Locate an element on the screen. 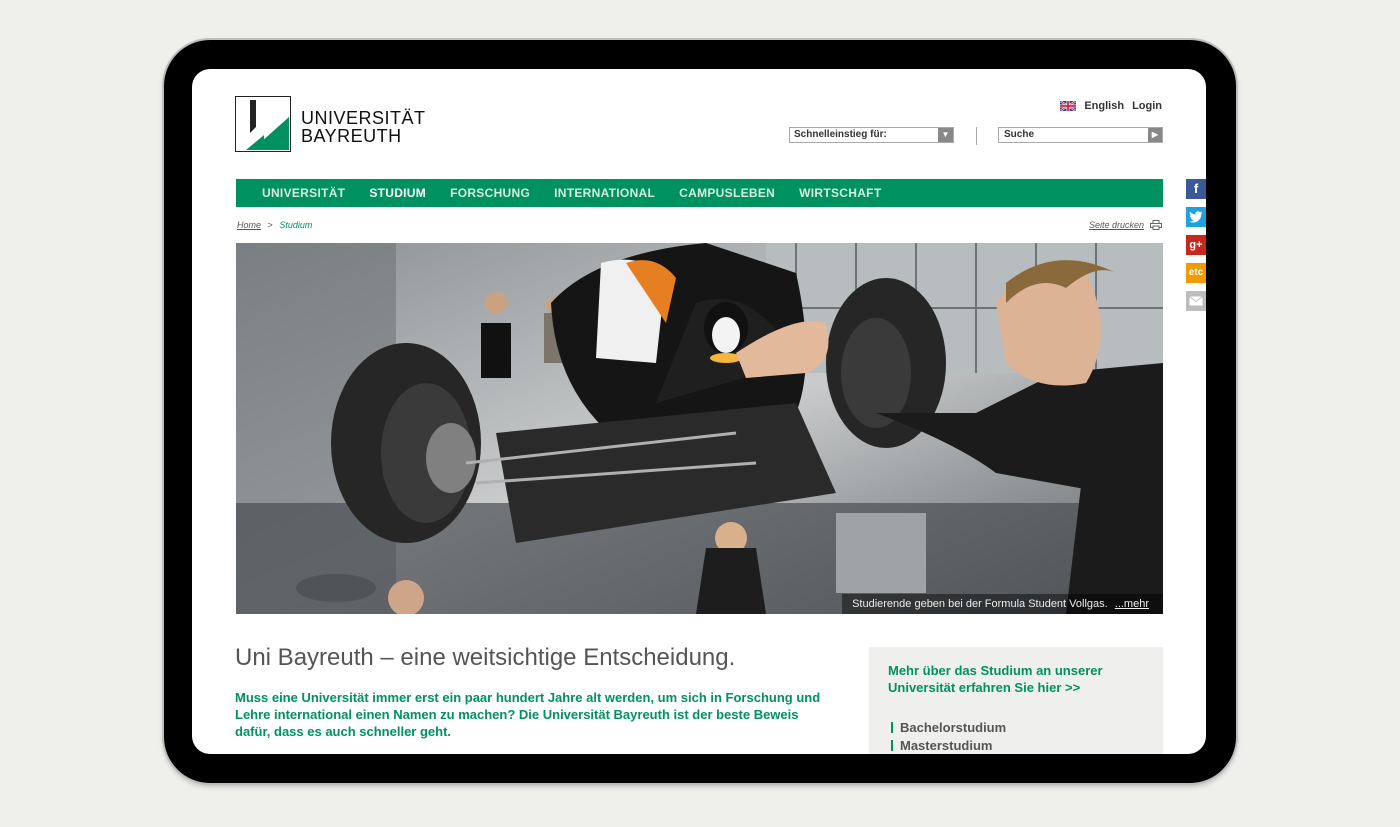  logo-mark is located at coordinates (263, 124).